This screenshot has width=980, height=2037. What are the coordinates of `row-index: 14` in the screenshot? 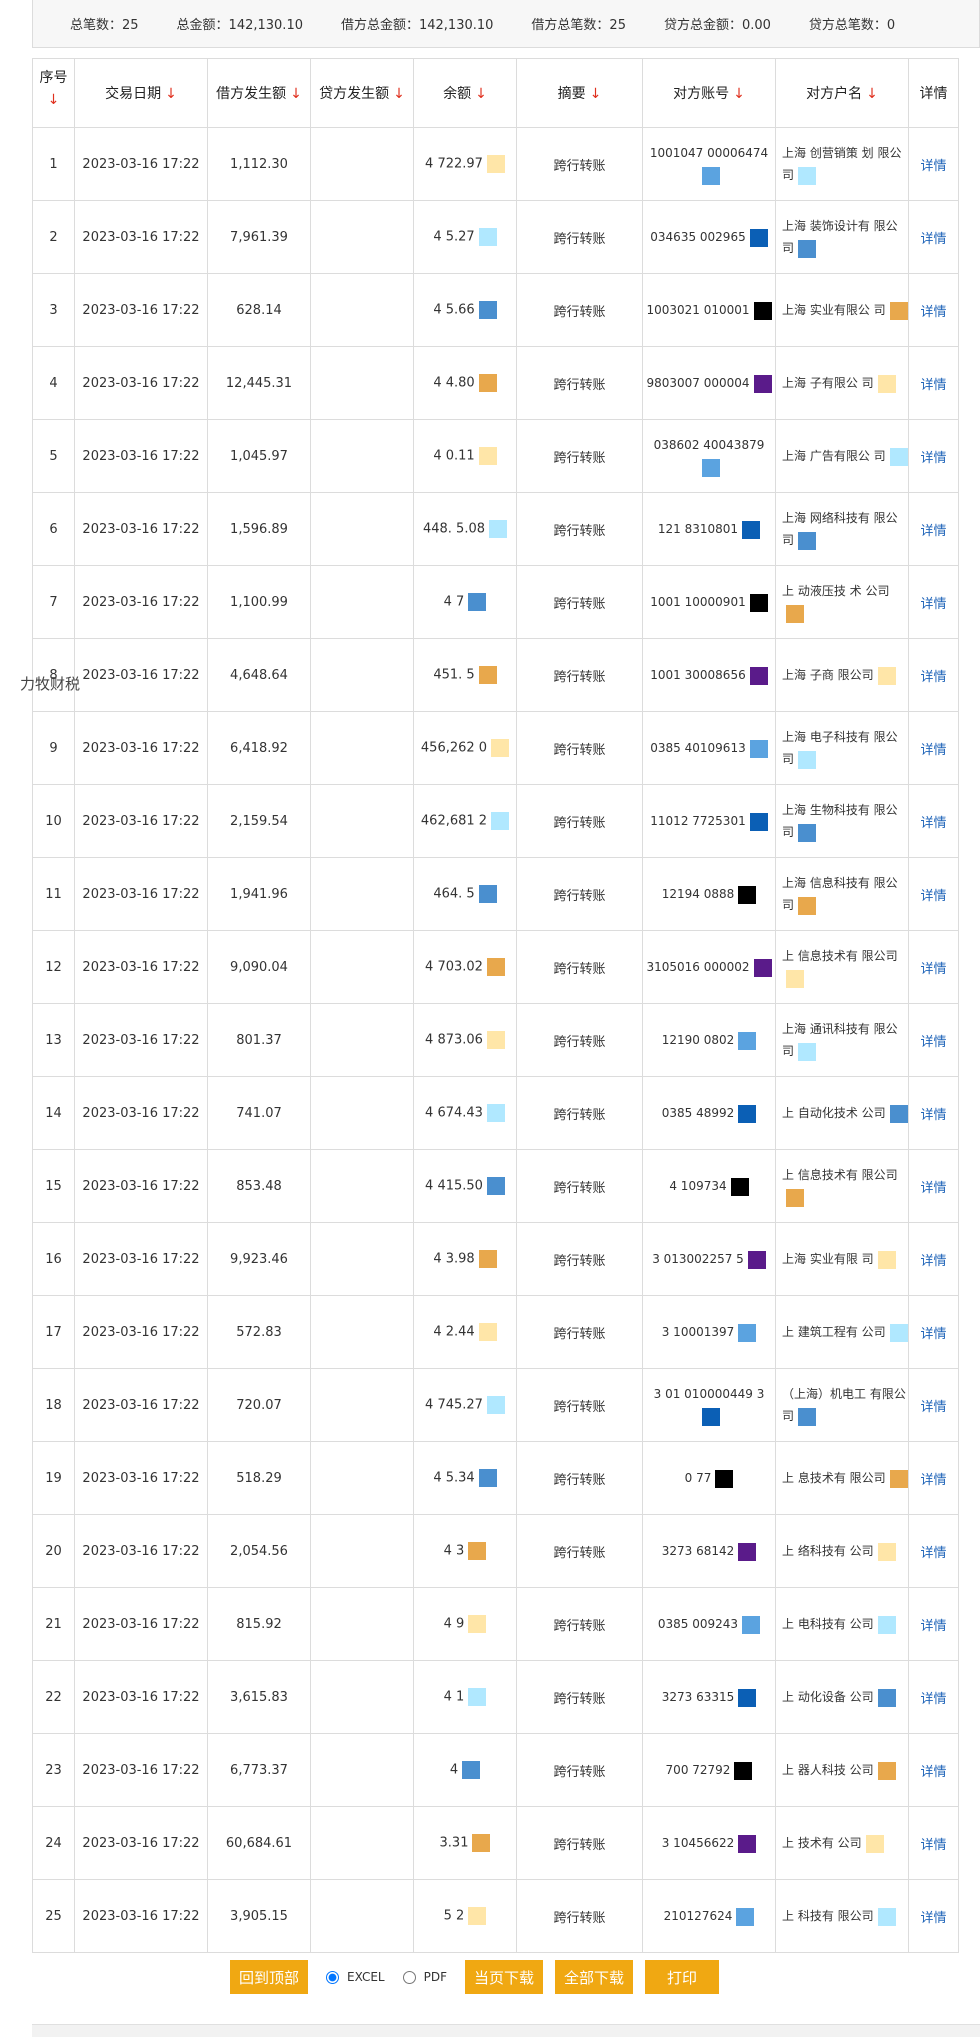 It's located at (53, 1113).